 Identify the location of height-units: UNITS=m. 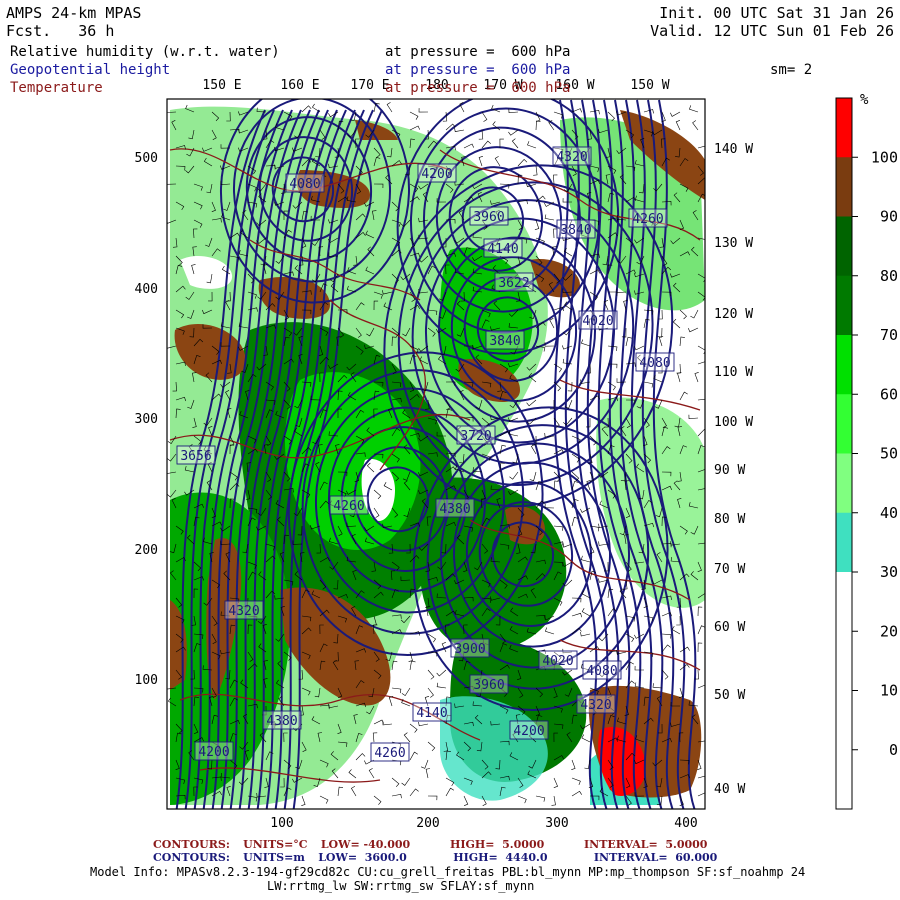
(274, 857).